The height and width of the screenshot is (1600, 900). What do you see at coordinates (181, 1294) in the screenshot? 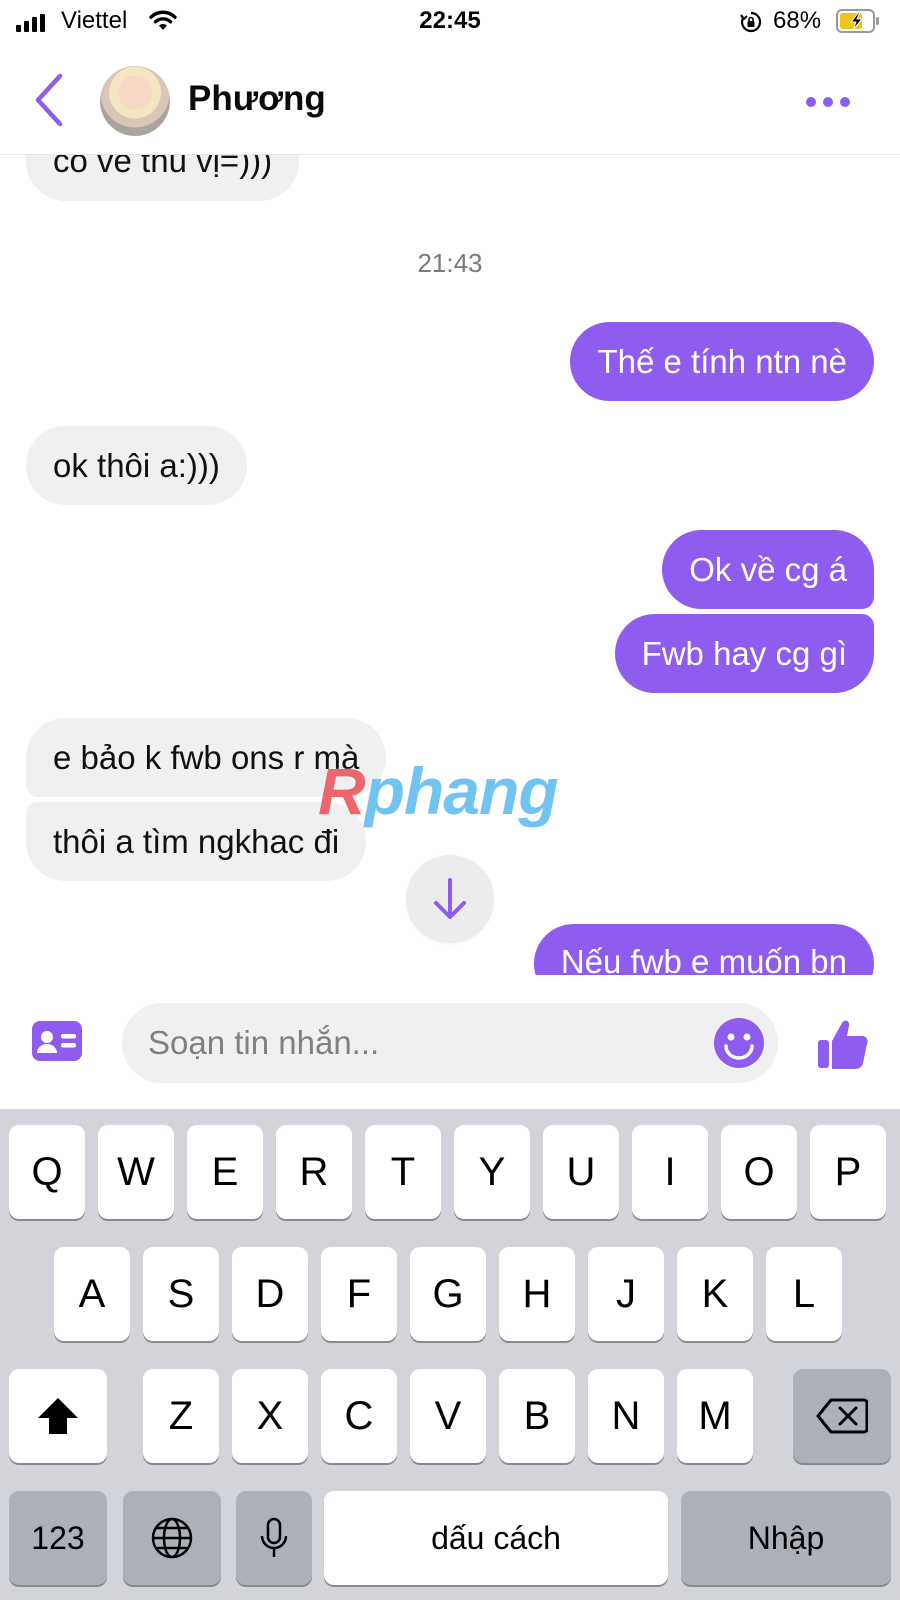
I see `key-s: S` at bounding box center [181, 1294].